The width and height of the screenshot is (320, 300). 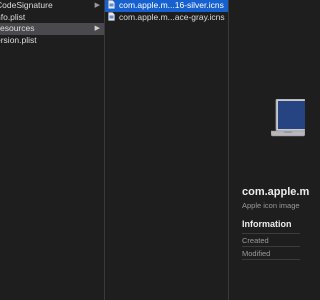 I want to click on list-item-label: com.apple.m...ace-gray.icns, so click(x=172, y=16).